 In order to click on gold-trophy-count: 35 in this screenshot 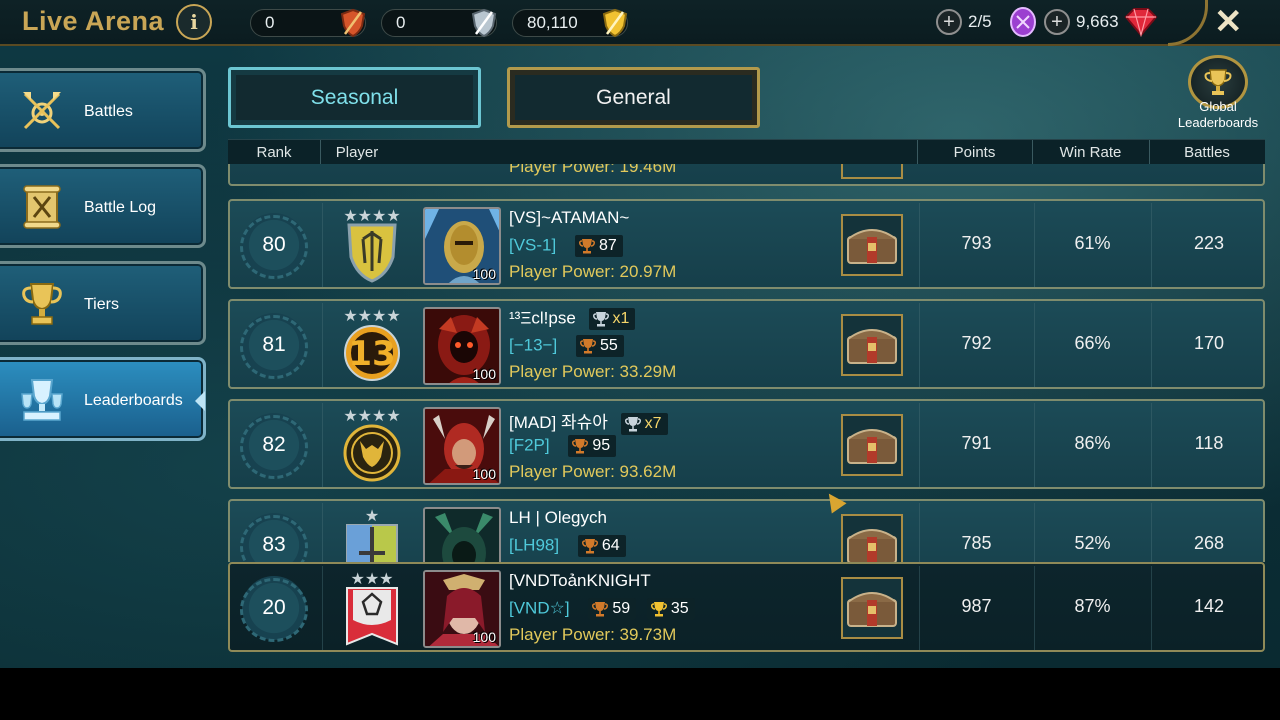, I will do `click(670, 609)`.